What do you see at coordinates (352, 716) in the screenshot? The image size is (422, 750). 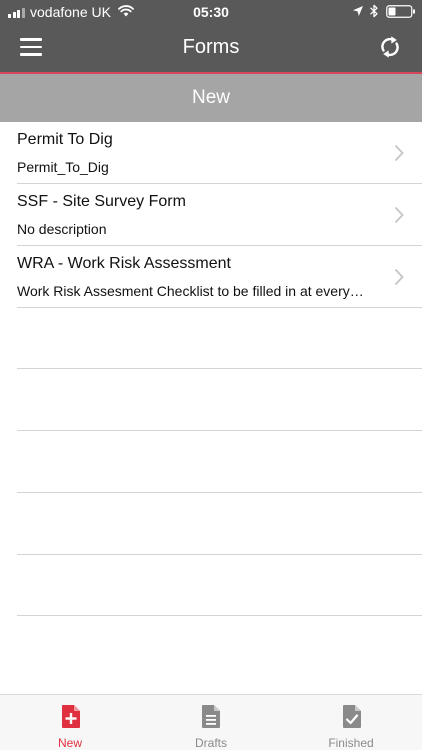 I see `finished-document-icon` at bounding box center [352, 716].